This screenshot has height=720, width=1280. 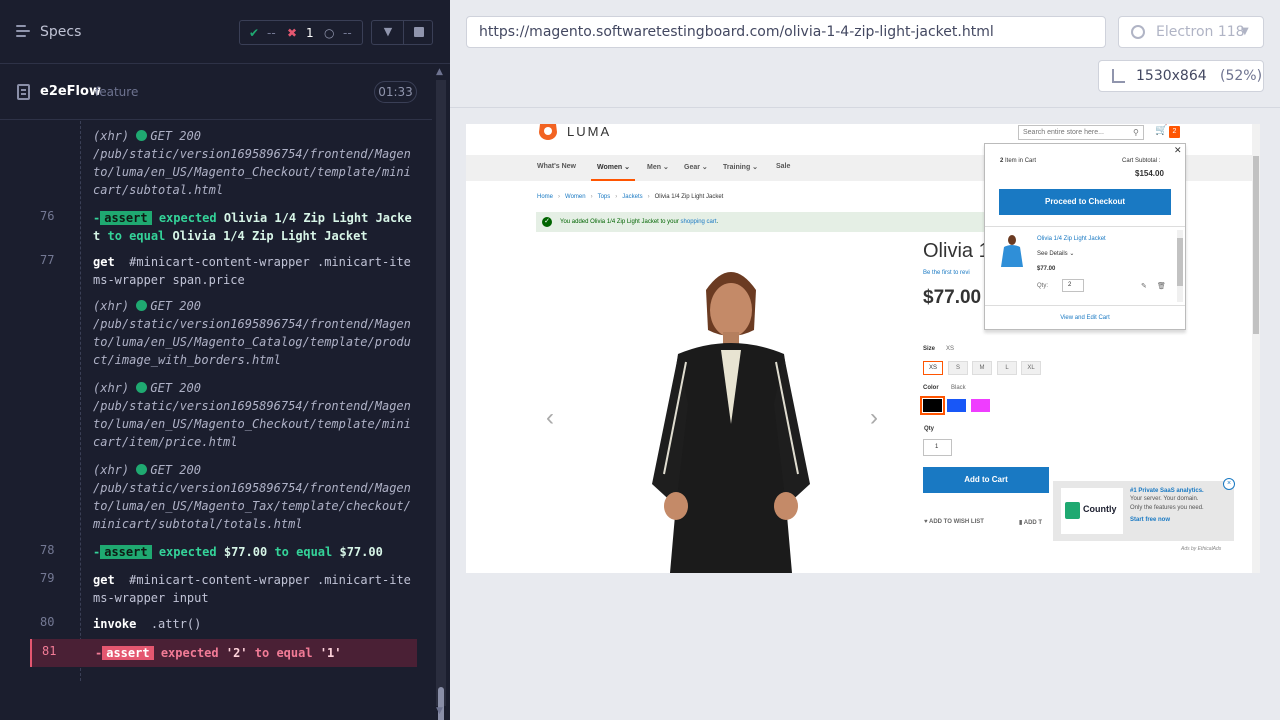 I want to click on qty-input: 1, so click(x=937, y=447).